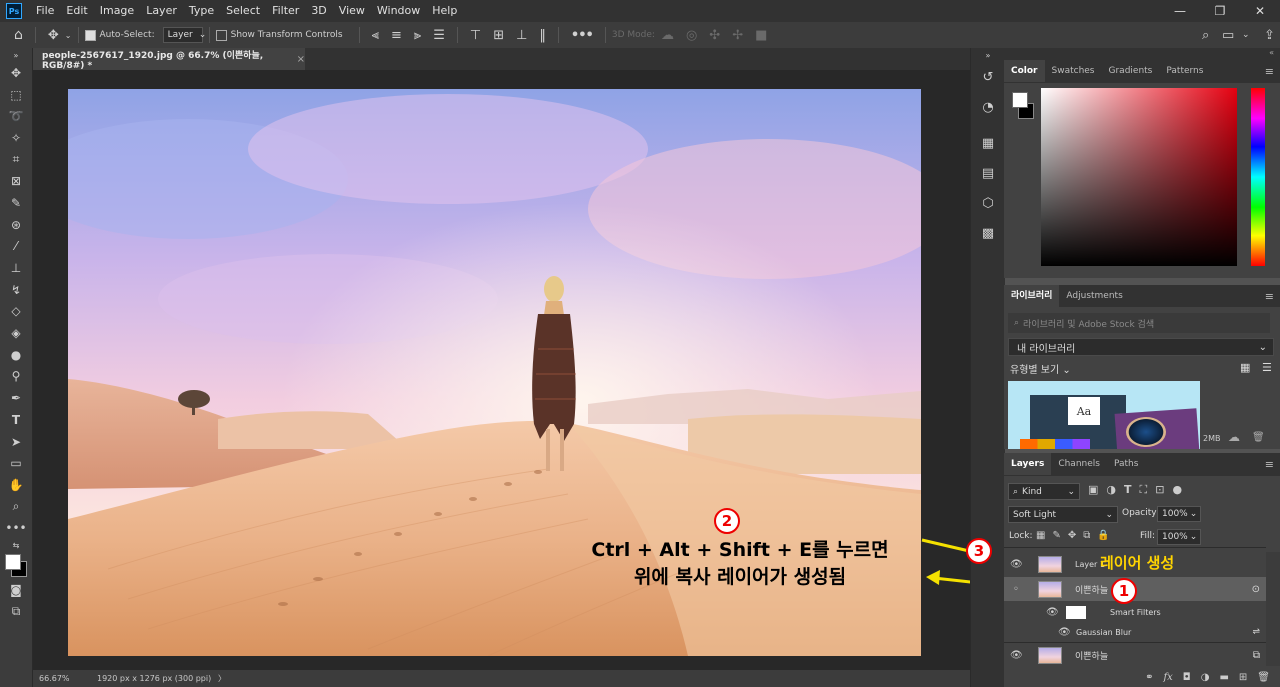  I want to click on share-icon: ⇪, so click(1269, 35).